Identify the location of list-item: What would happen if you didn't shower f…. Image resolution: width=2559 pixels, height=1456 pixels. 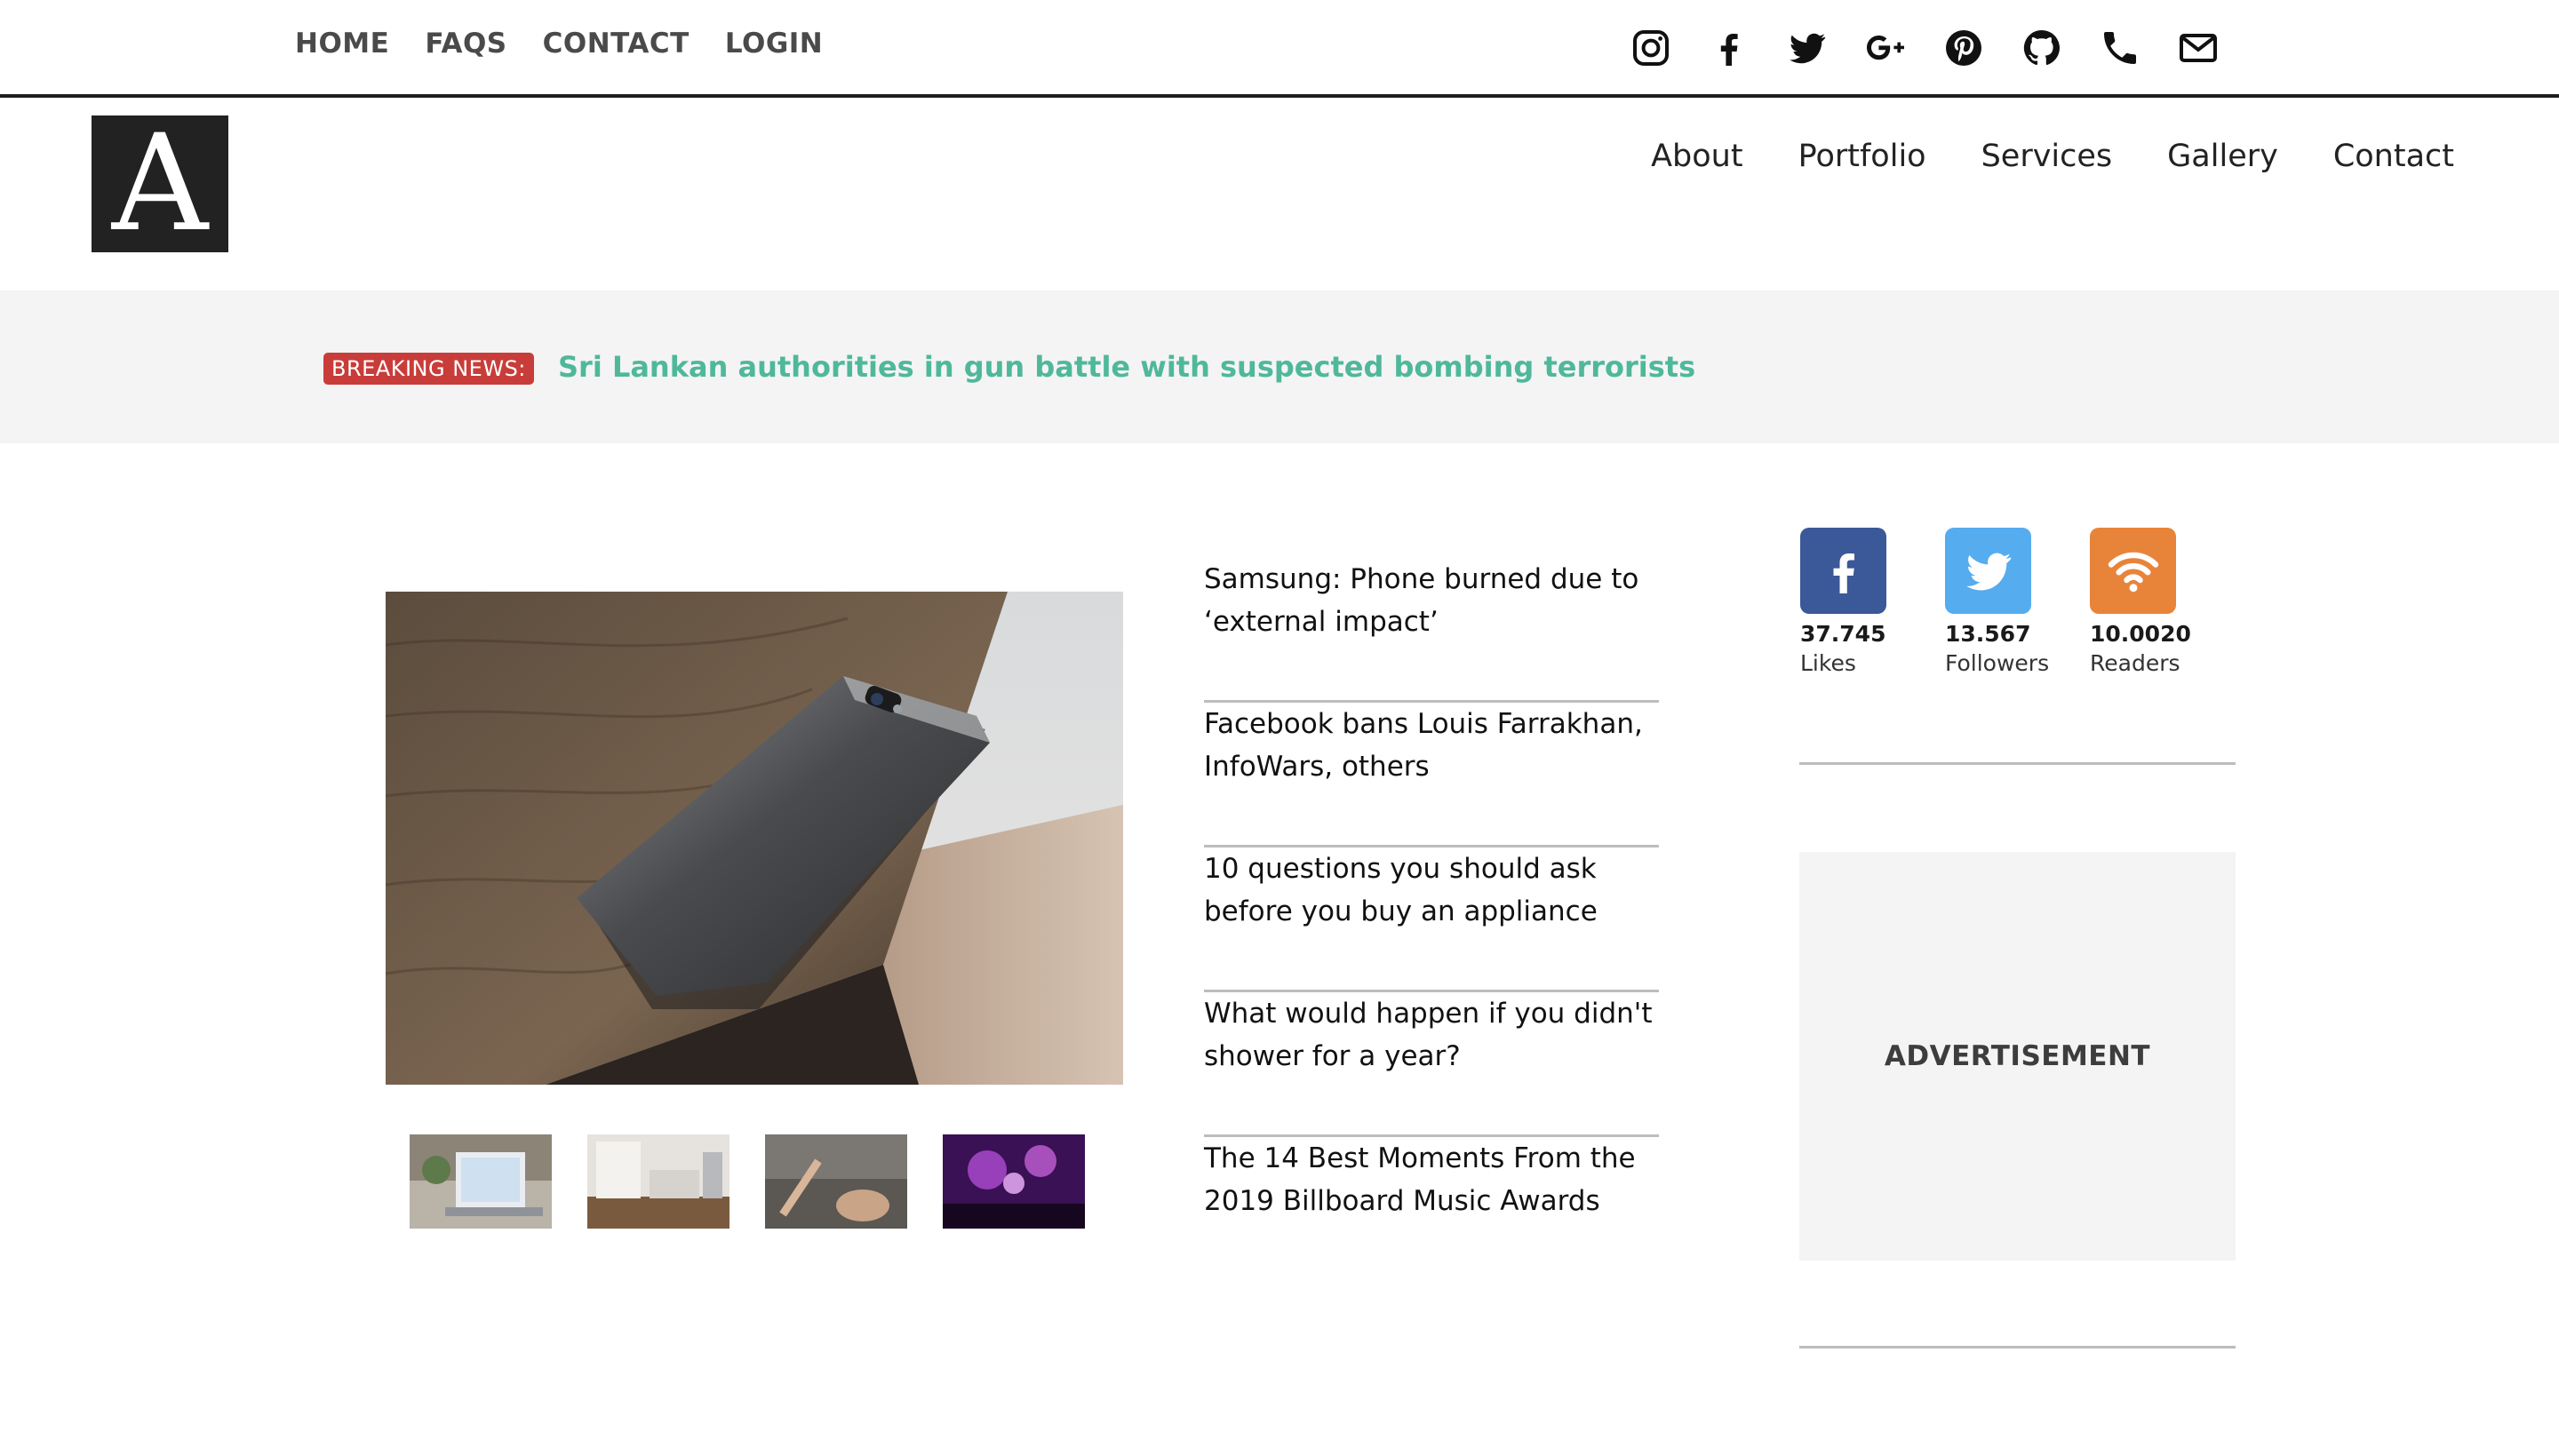
(1431, 1064).